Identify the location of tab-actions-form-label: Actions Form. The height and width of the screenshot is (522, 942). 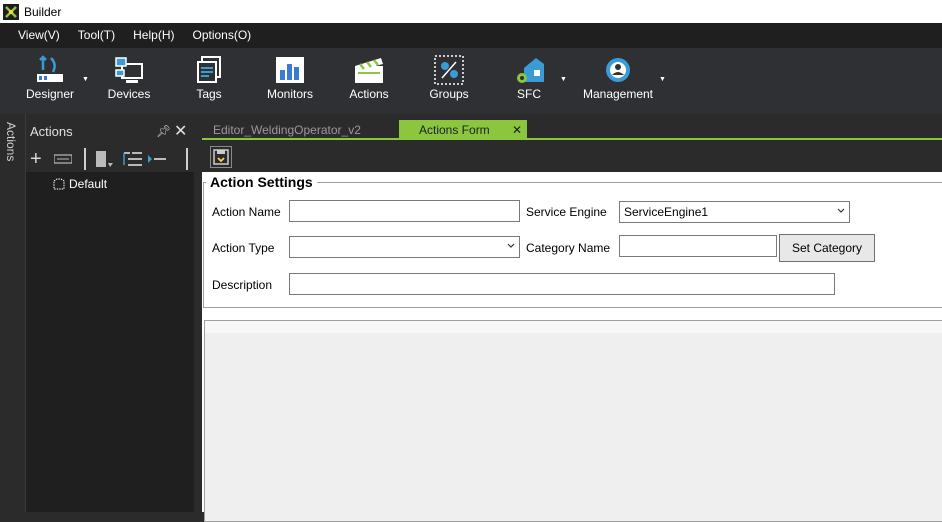
(454, 130).